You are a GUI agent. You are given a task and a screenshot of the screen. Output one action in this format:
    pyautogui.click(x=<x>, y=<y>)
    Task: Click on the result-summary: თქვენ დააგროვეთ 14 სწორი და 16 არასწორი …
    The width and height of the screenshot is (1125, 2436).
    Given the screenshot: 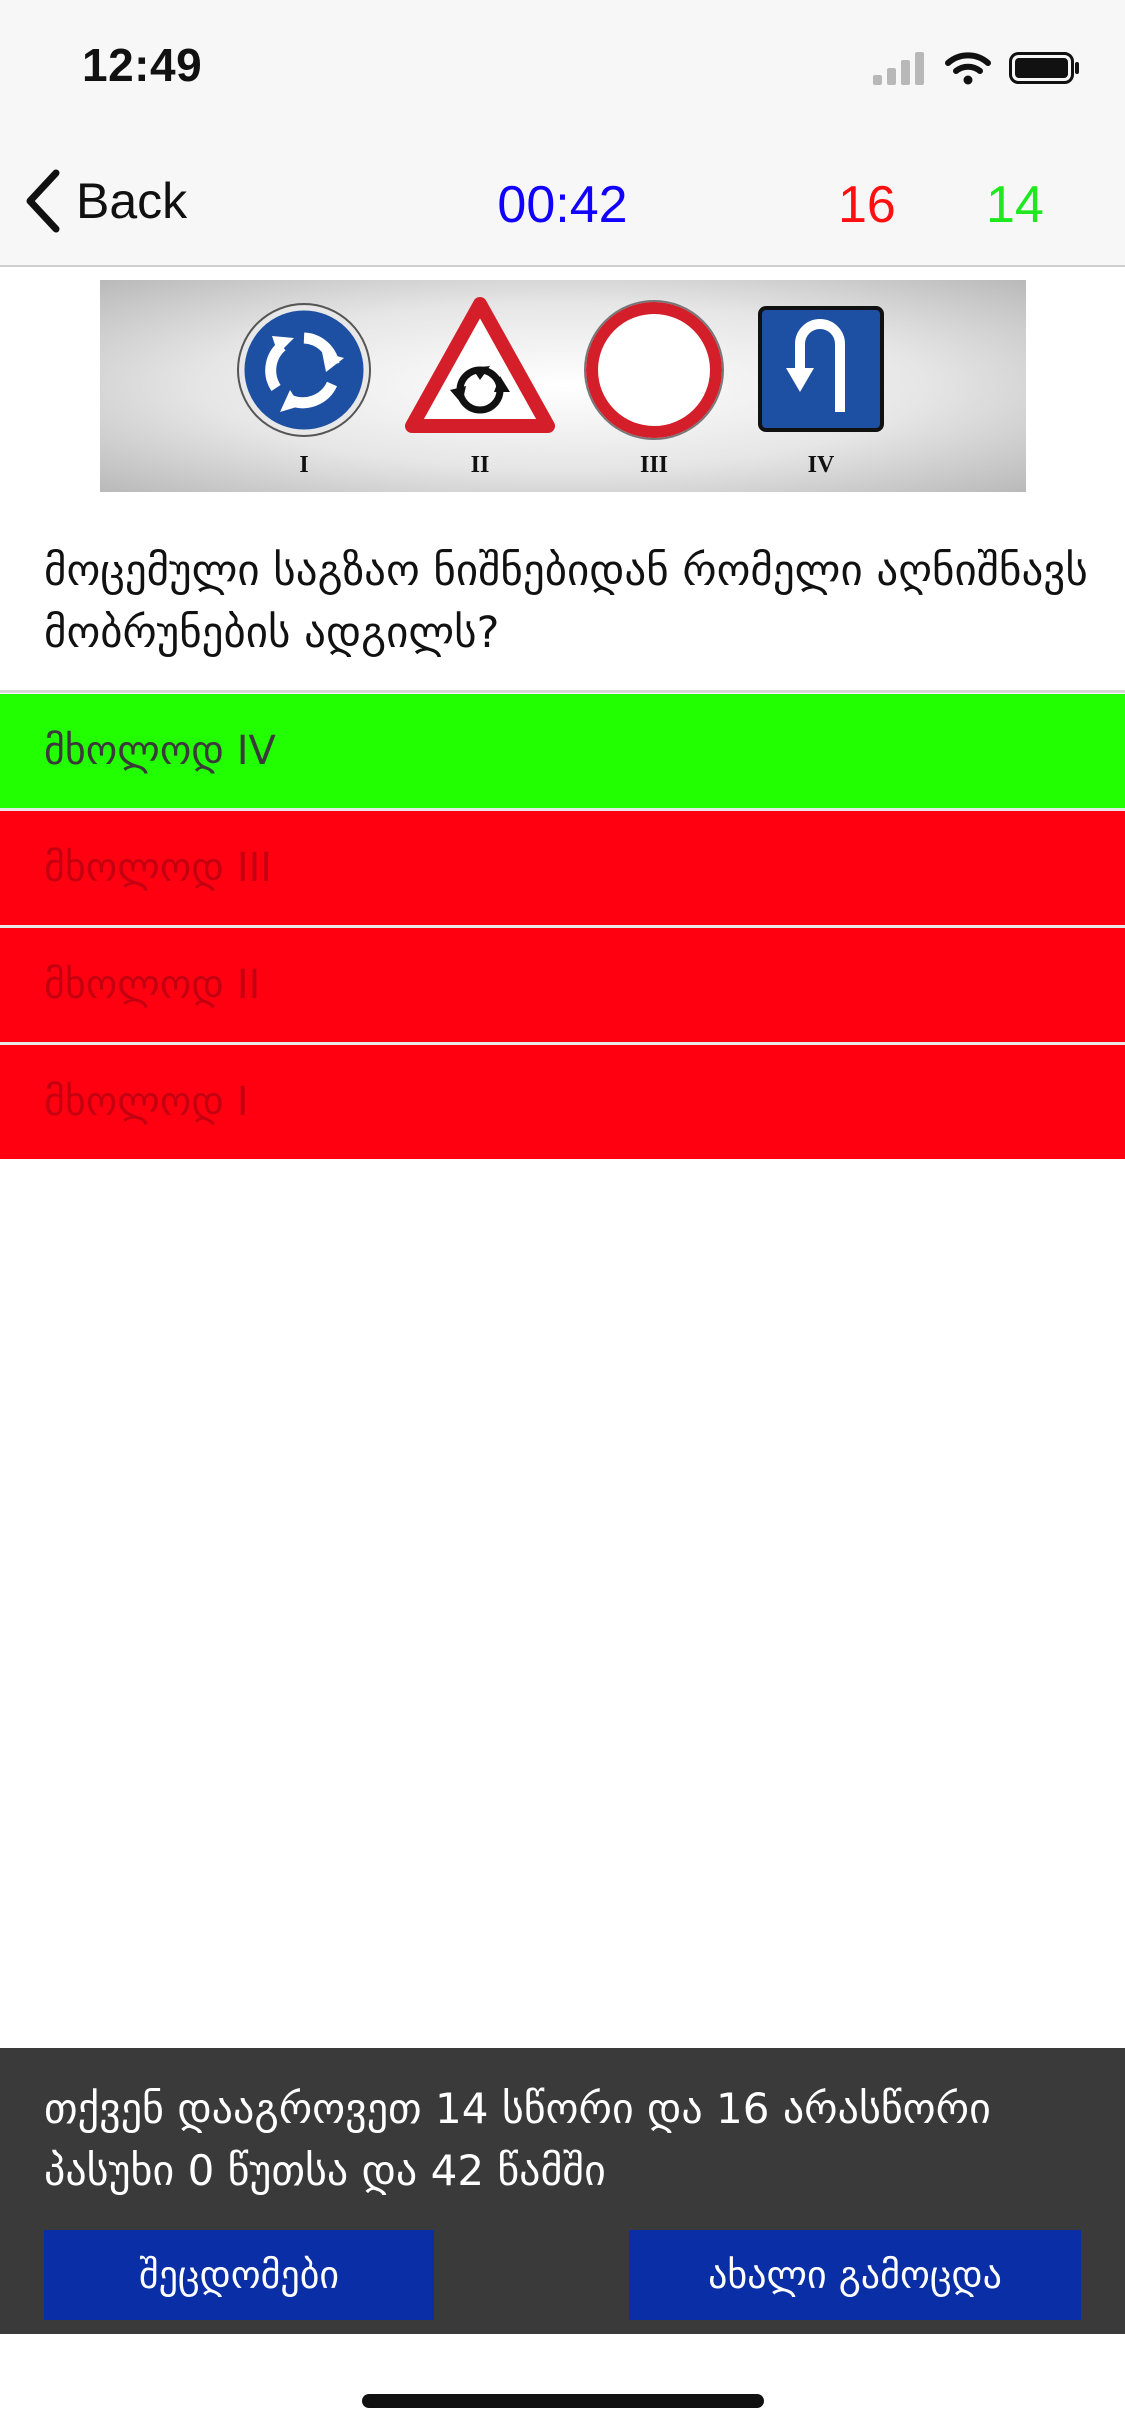 What is the action you would take?
    pyautogui.click(x=517, y=2139)
    